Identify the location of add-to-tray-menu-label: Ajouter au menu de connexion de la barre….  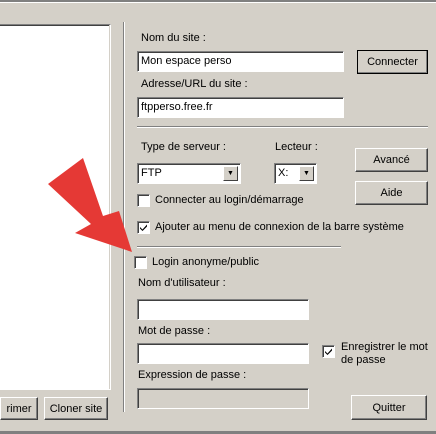
(279, 227).